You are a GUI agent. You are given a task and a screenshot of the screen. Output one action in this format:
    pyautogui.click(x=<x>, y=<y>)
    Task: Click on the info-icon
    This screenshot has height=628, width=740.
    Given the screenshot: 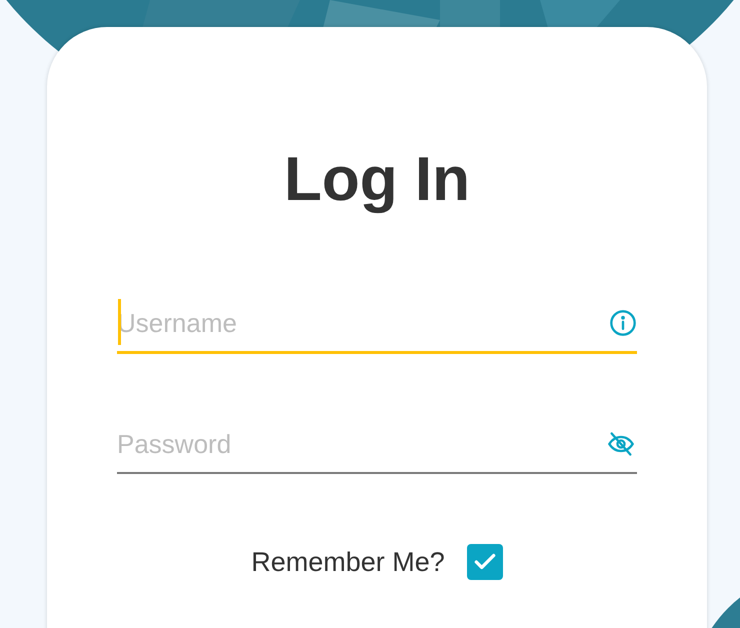 What is the action you would take?
    pyautogui.click(x=623, y=323)
    